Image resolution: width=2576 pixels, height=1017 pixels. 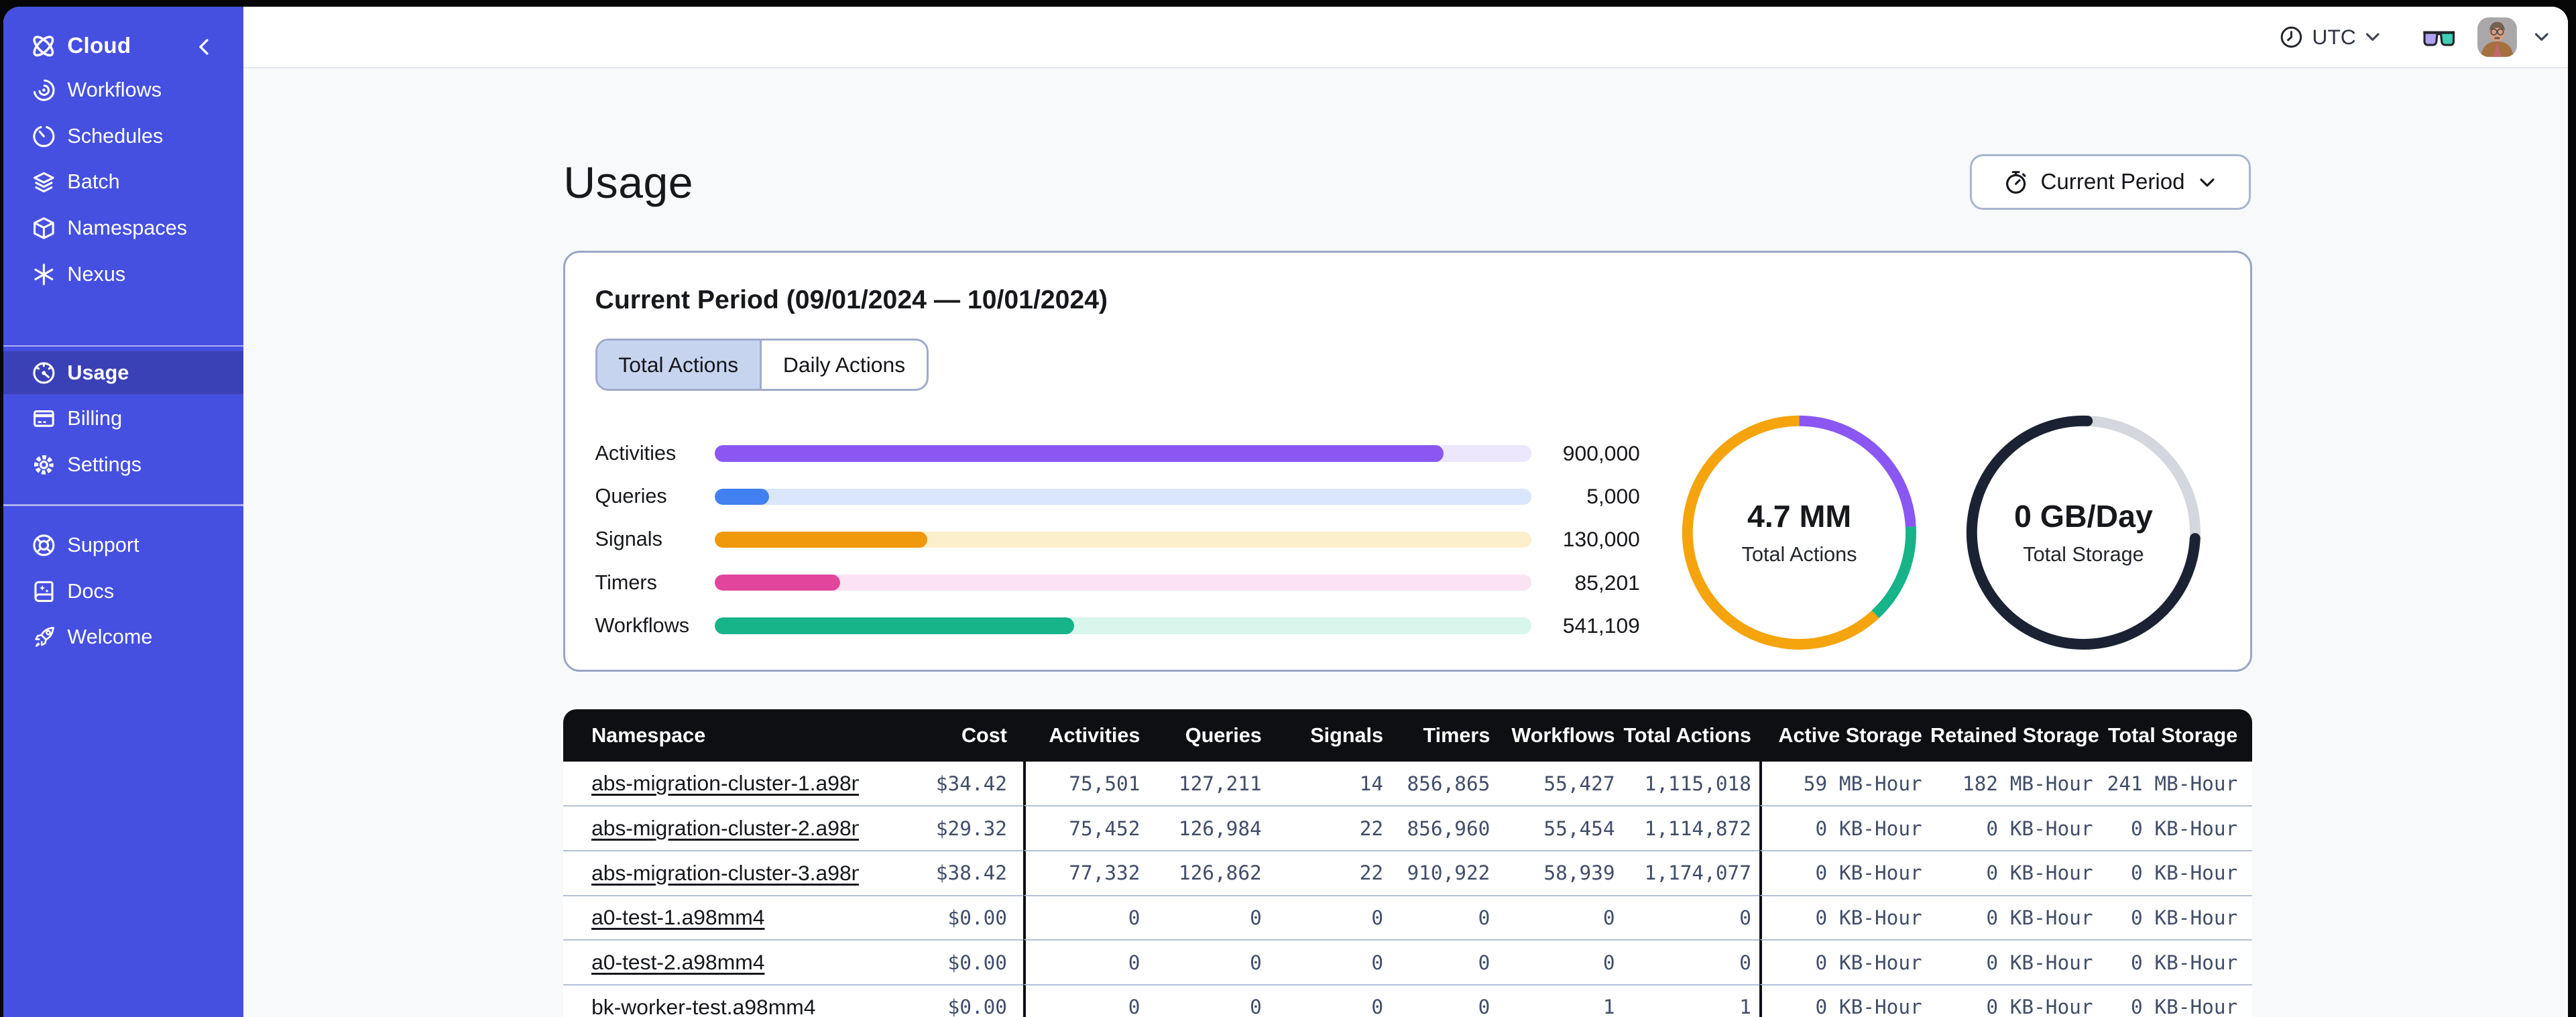 What do you see at coordinates (703, 1006) in the screenshot?
I see `namespace-link: bk-worker-test.a98mm4` at bounding box center [703, 1006].